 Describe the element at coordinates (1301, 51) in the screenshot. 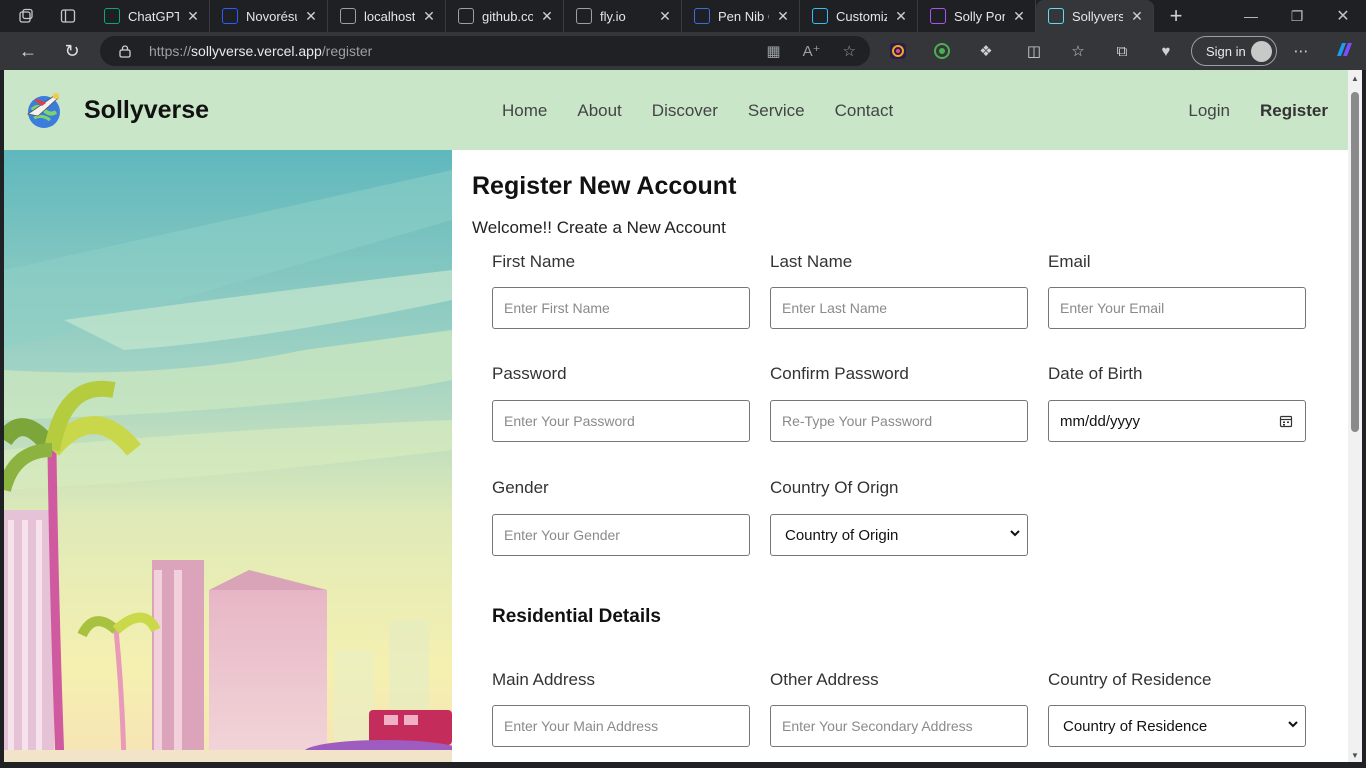

I see `more-menu-icon: ⋯` at that location.